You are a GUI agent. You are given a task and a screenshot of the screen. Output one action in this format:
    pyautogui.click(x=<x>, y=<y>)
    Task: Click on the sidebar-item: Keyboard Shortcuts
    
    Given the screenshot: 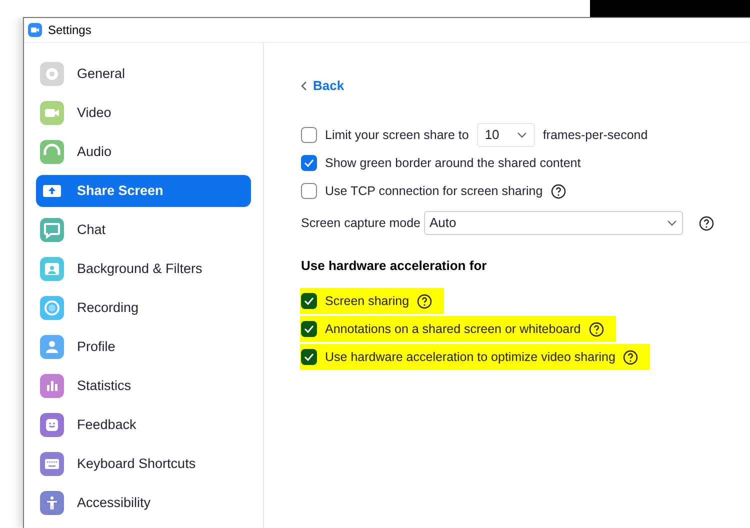 What is the action you would take?
    pyautogui.click(x=143, y=464)
    